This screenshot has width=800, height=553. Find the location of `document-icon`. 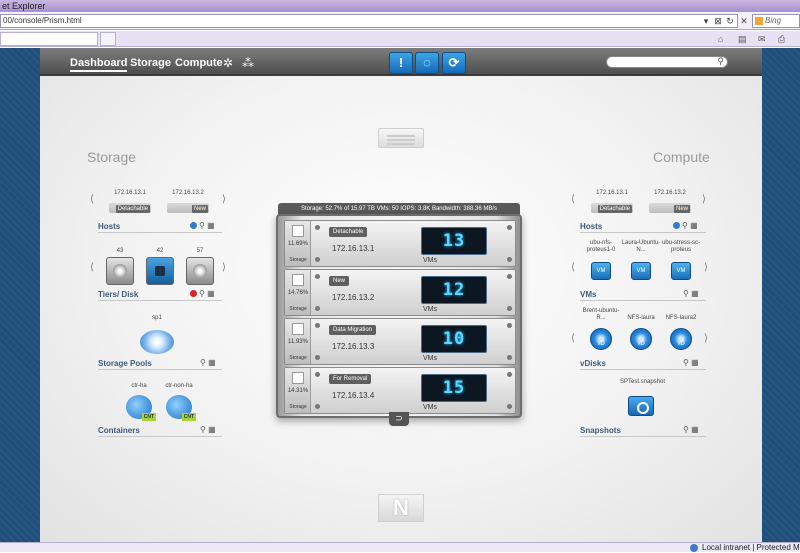

document-icon is located at coordinates (298, 280).